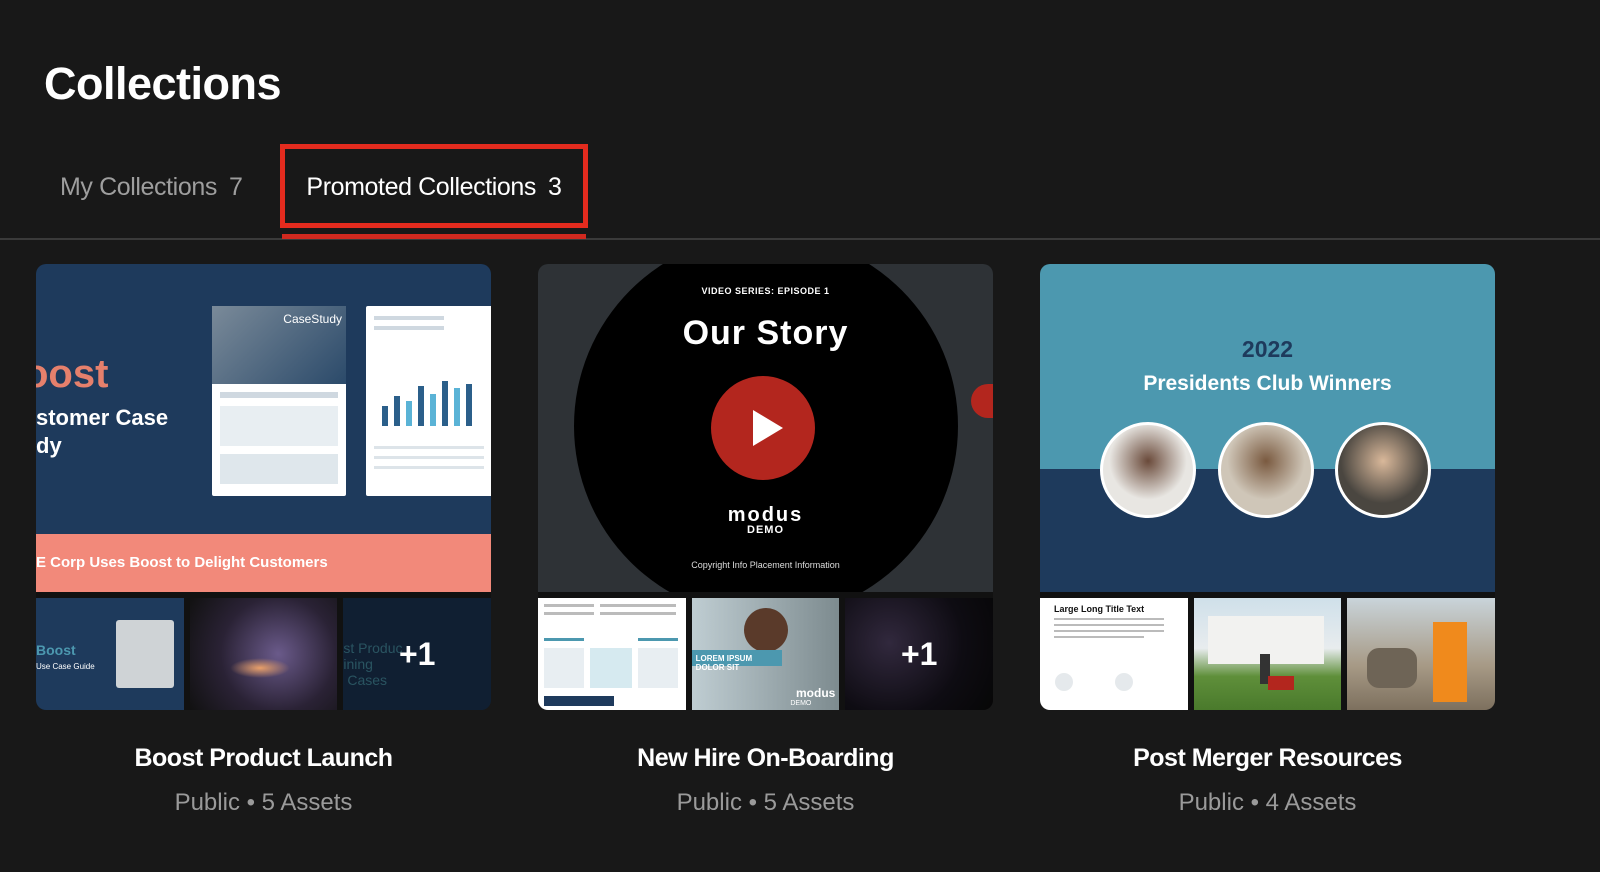 Image resolution: width=1600 pixels, height=872 pixels. What do you see at coordinates (138, 186) in the screenshot?
I see `tab-label: My Collections` at bounding box center [138, 186].